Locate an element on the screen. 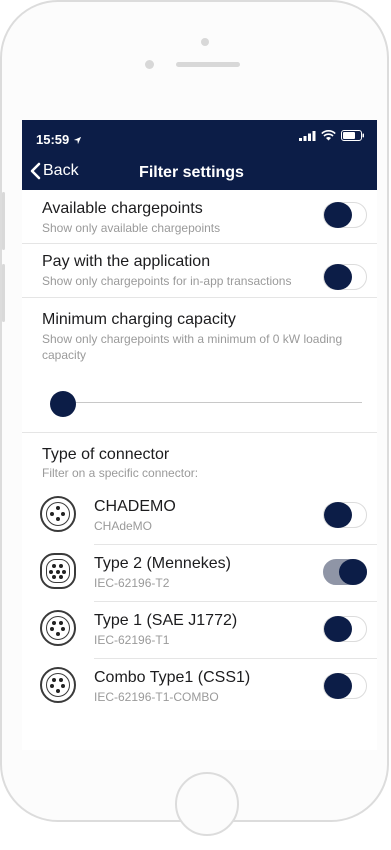  volume-up-button is located at coordinates (3, 221).